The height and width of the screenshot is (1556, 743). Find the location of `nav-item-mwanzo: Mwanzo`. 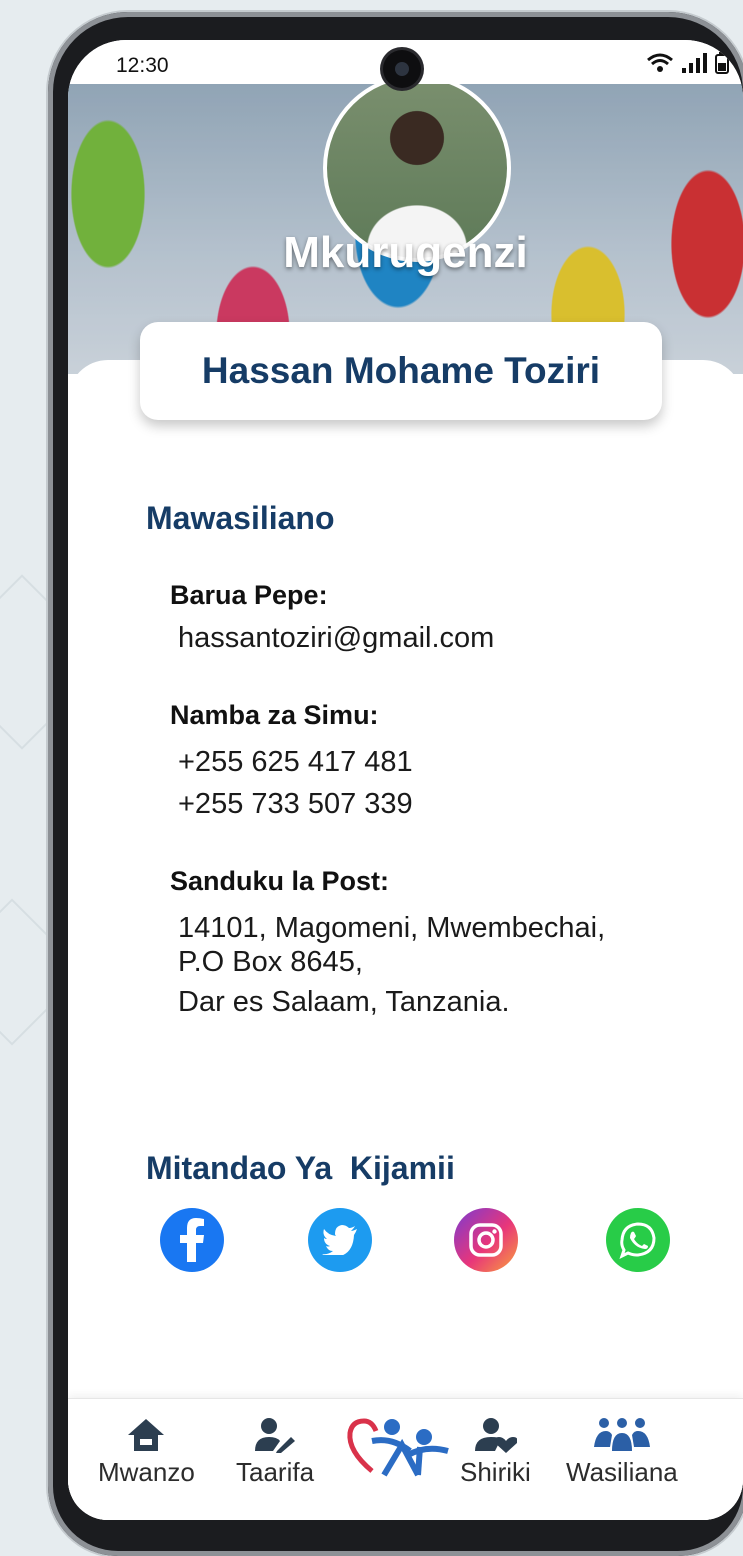

nav-item-mwanzo: Mwanzo is located at coordinates (146, 1452).